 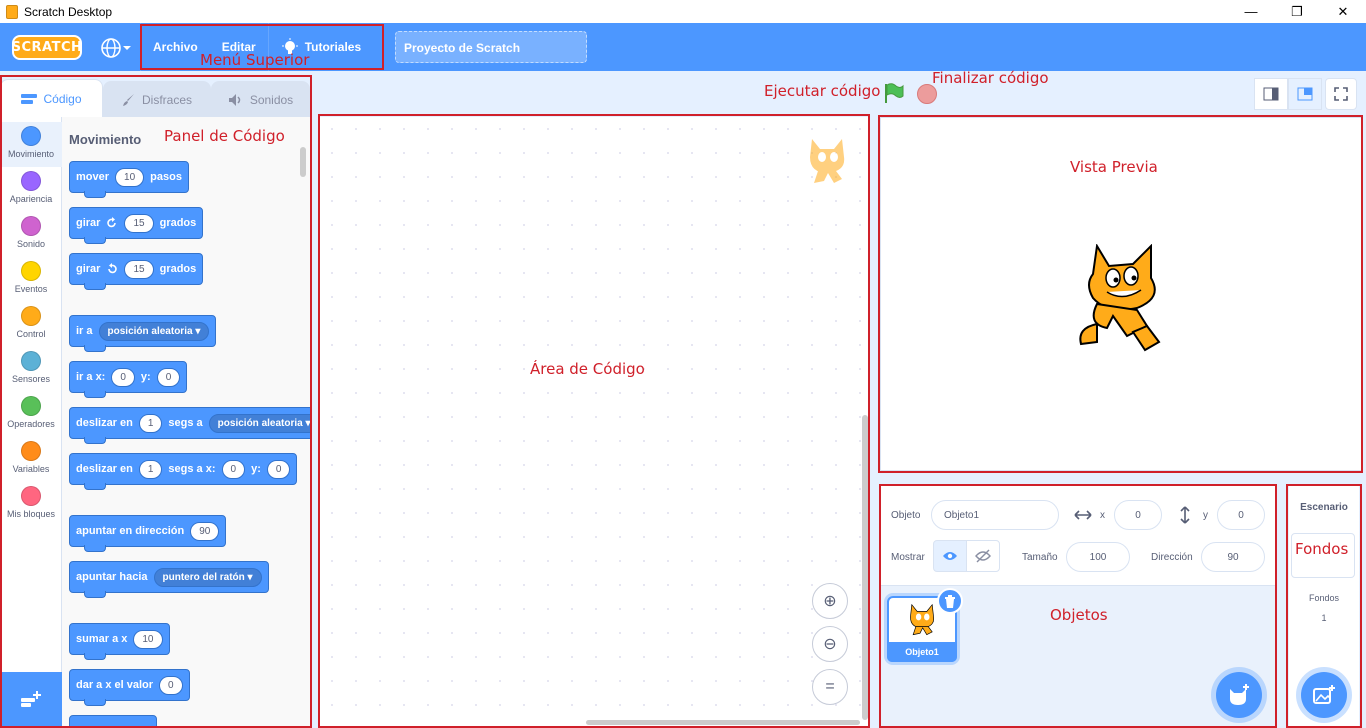 I want to click on tab-code: Código, so click(x=51, y=98).